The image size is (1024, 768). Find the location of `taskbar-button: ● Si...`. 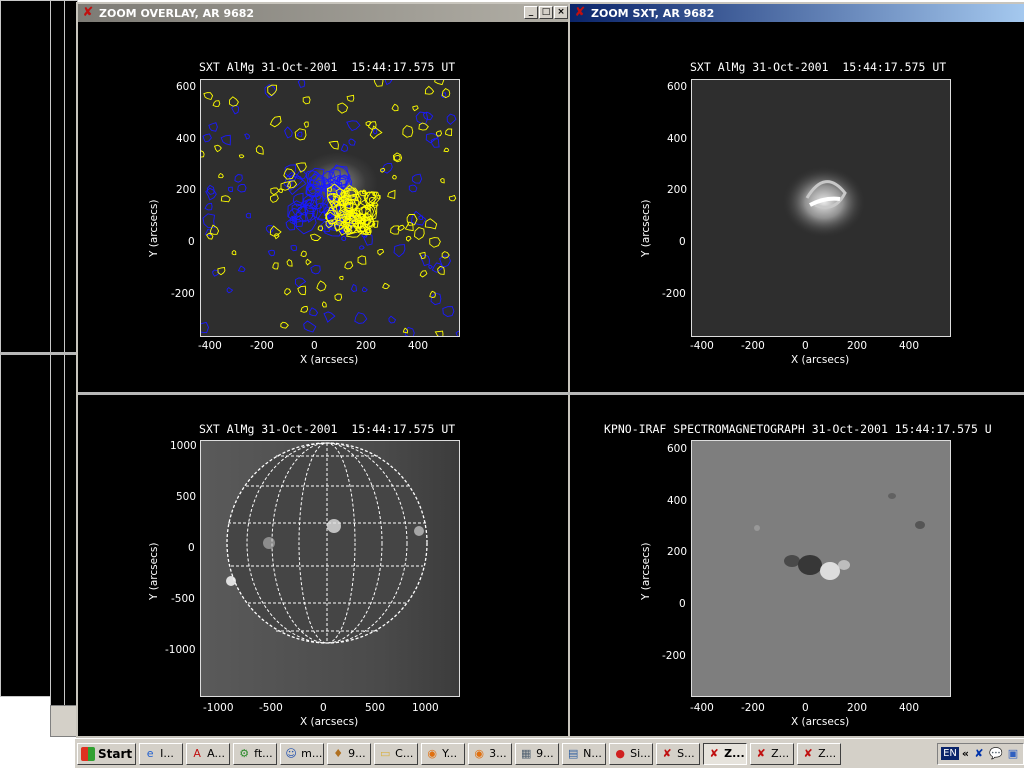

taskbar-button: ● Si... is located at coordinates (631, 753).